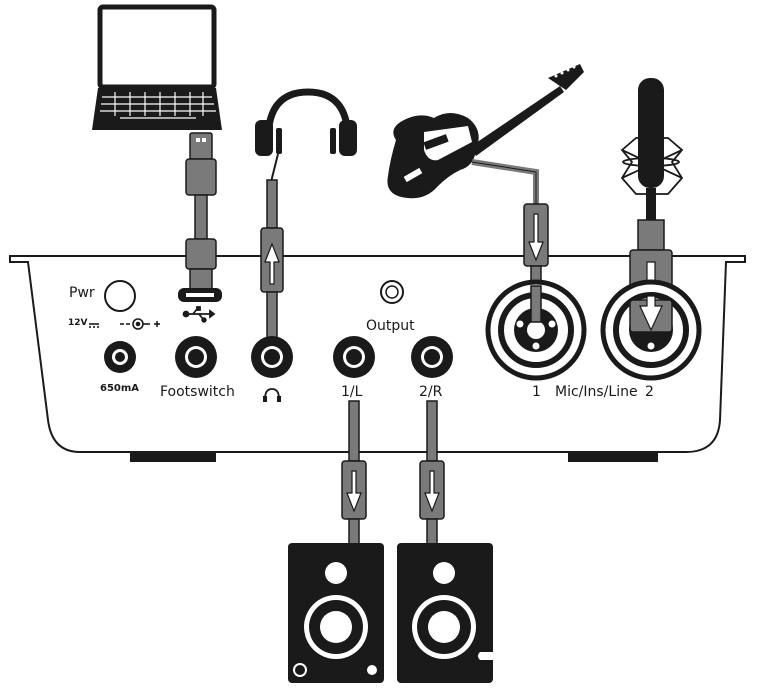  Describe the element at coordinates (390, 326) in the screenshot. I see `output-label: Output` at that location.